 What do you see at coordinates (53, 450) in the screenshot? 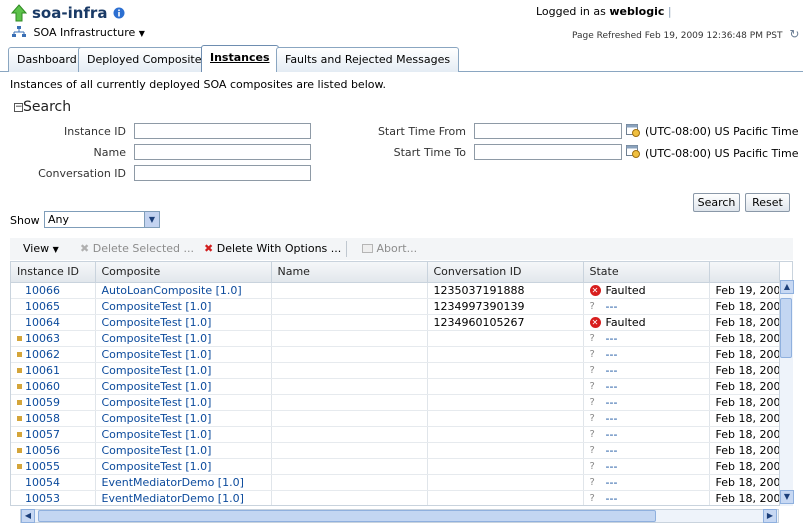
I see `cell-instance-id: 10056` at bounding box center [53, 450].